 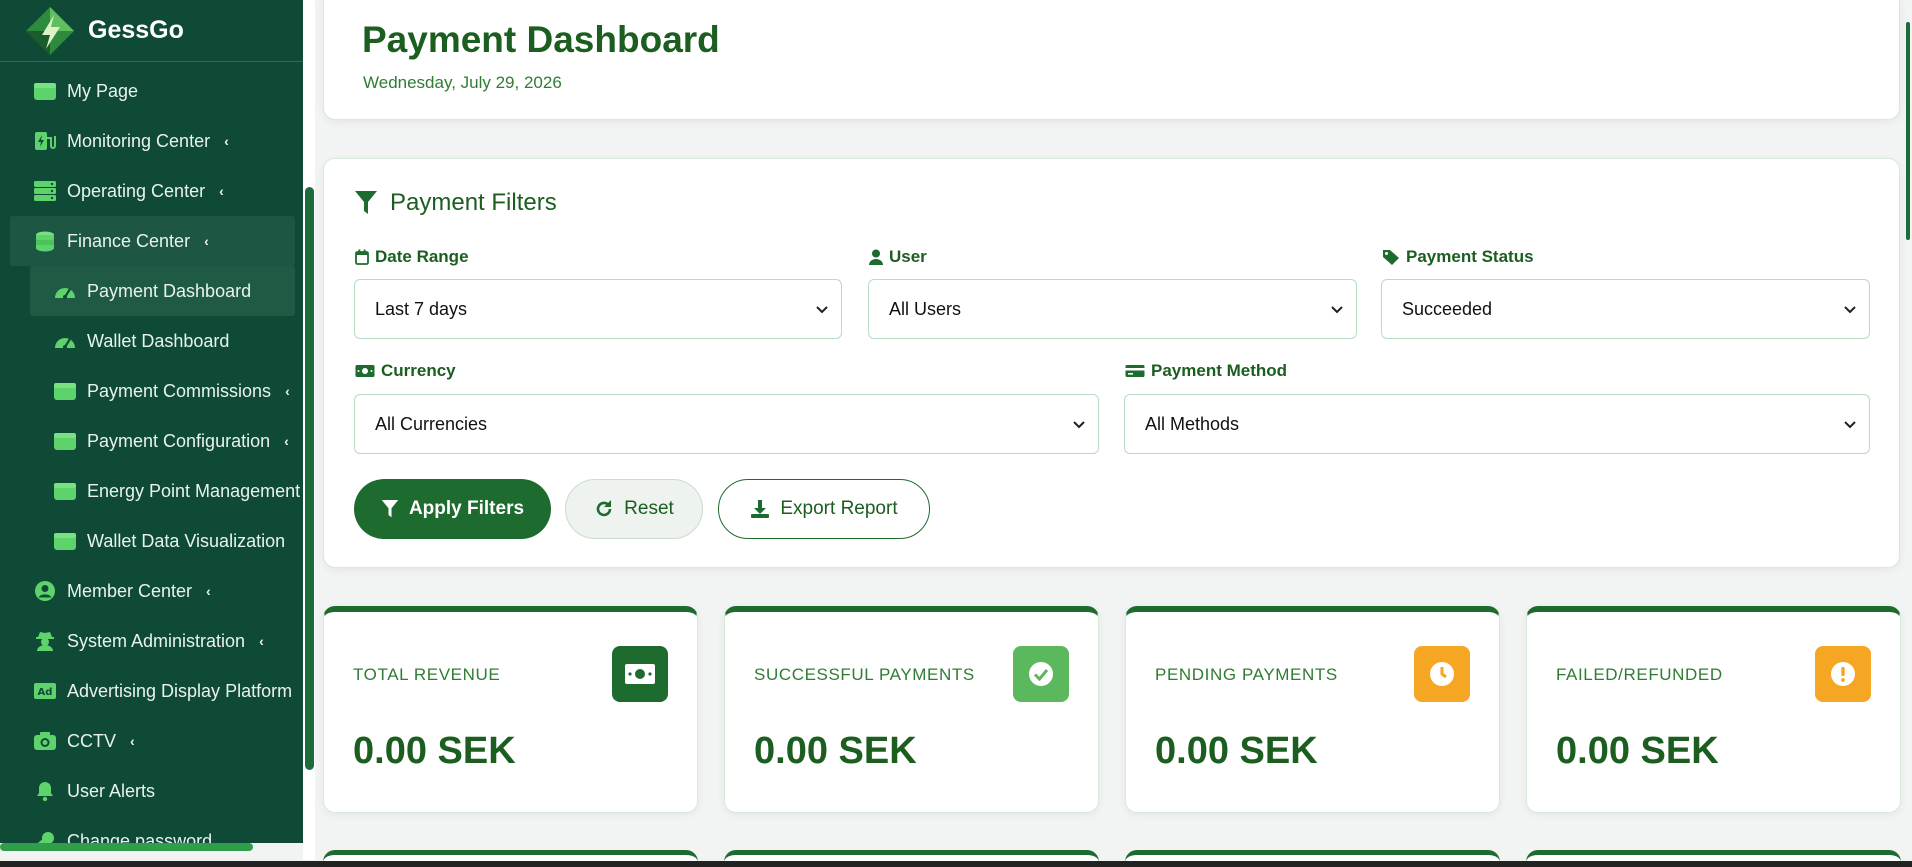 I want to click on sidebar-item-payment-dashboard: Payment Dashboard, so click(x=162, y=291).